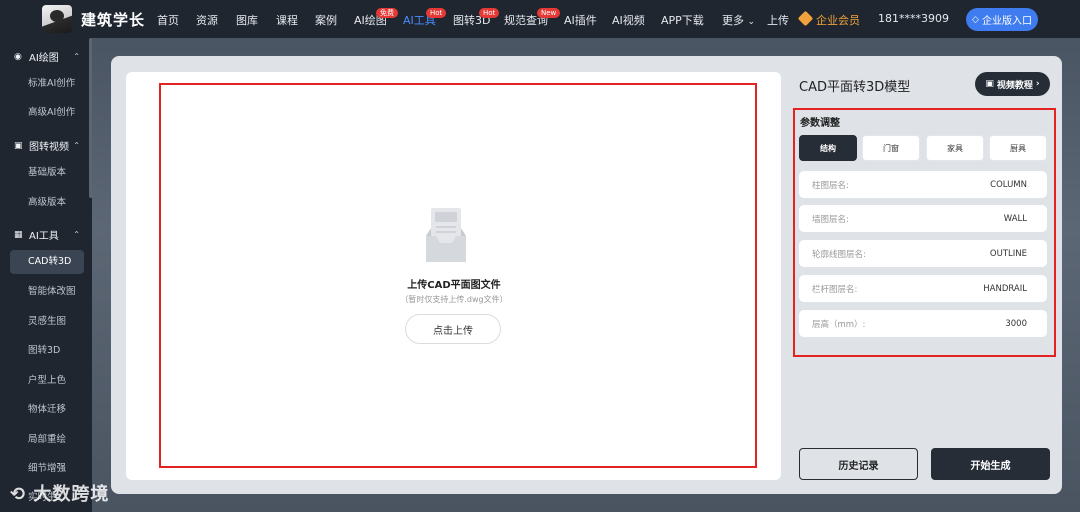 Image resolution: width=1080 pixels, height=512 pixels. I want to click on file-tray-icon, so click(446, 235).